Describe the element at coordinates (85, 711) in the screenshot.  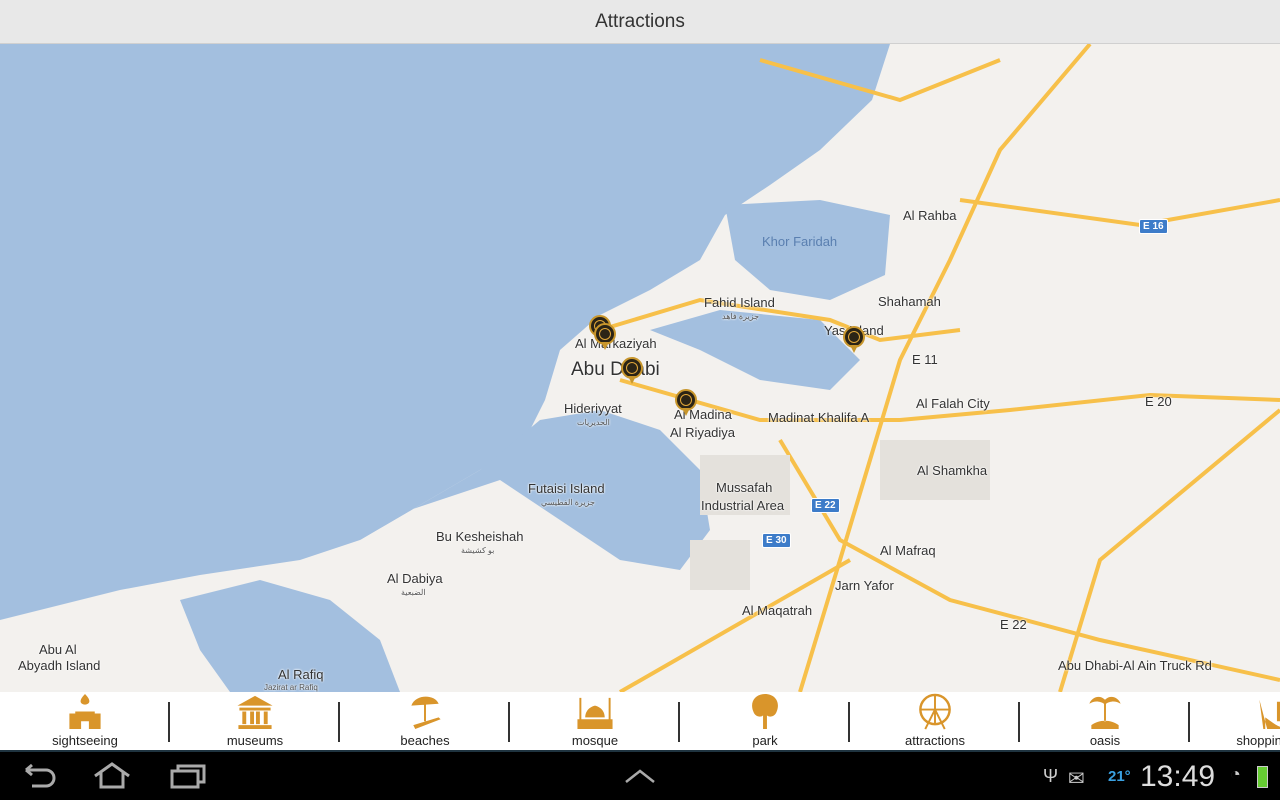
I see `palace-icon` at that location.